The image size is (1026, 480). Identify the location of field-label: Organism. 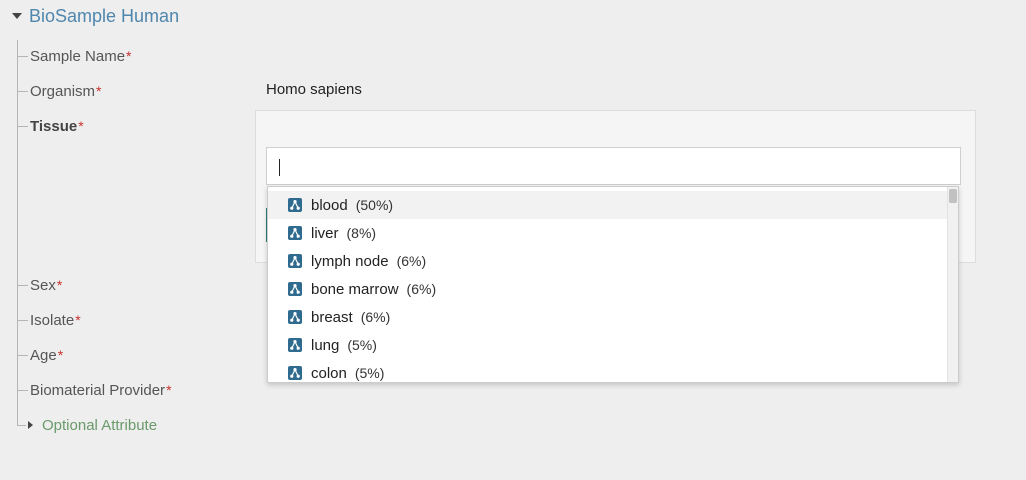
(63, 91).